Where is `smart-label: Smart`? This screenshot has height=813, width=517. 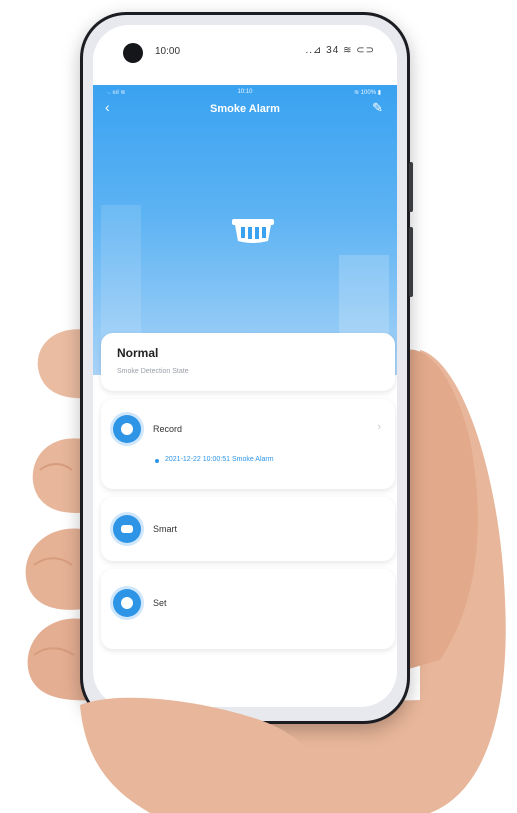
smart-label: Smart is located at coordinates (165, 529).